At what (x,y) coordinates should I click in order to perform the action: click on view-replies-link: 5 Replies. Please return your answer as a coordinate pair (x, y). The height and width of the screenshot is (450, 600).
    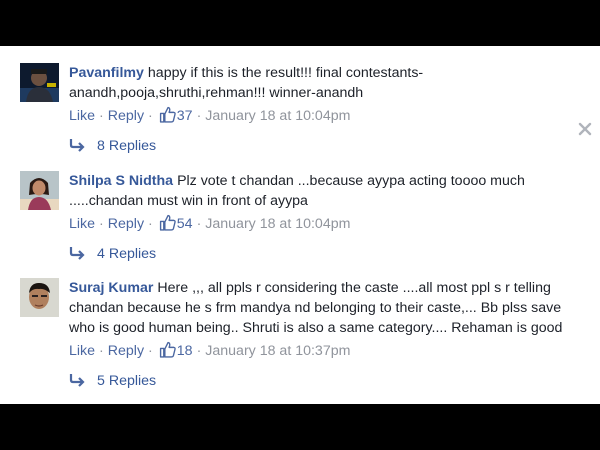
    Looking at the image, I should click on (112, 381).